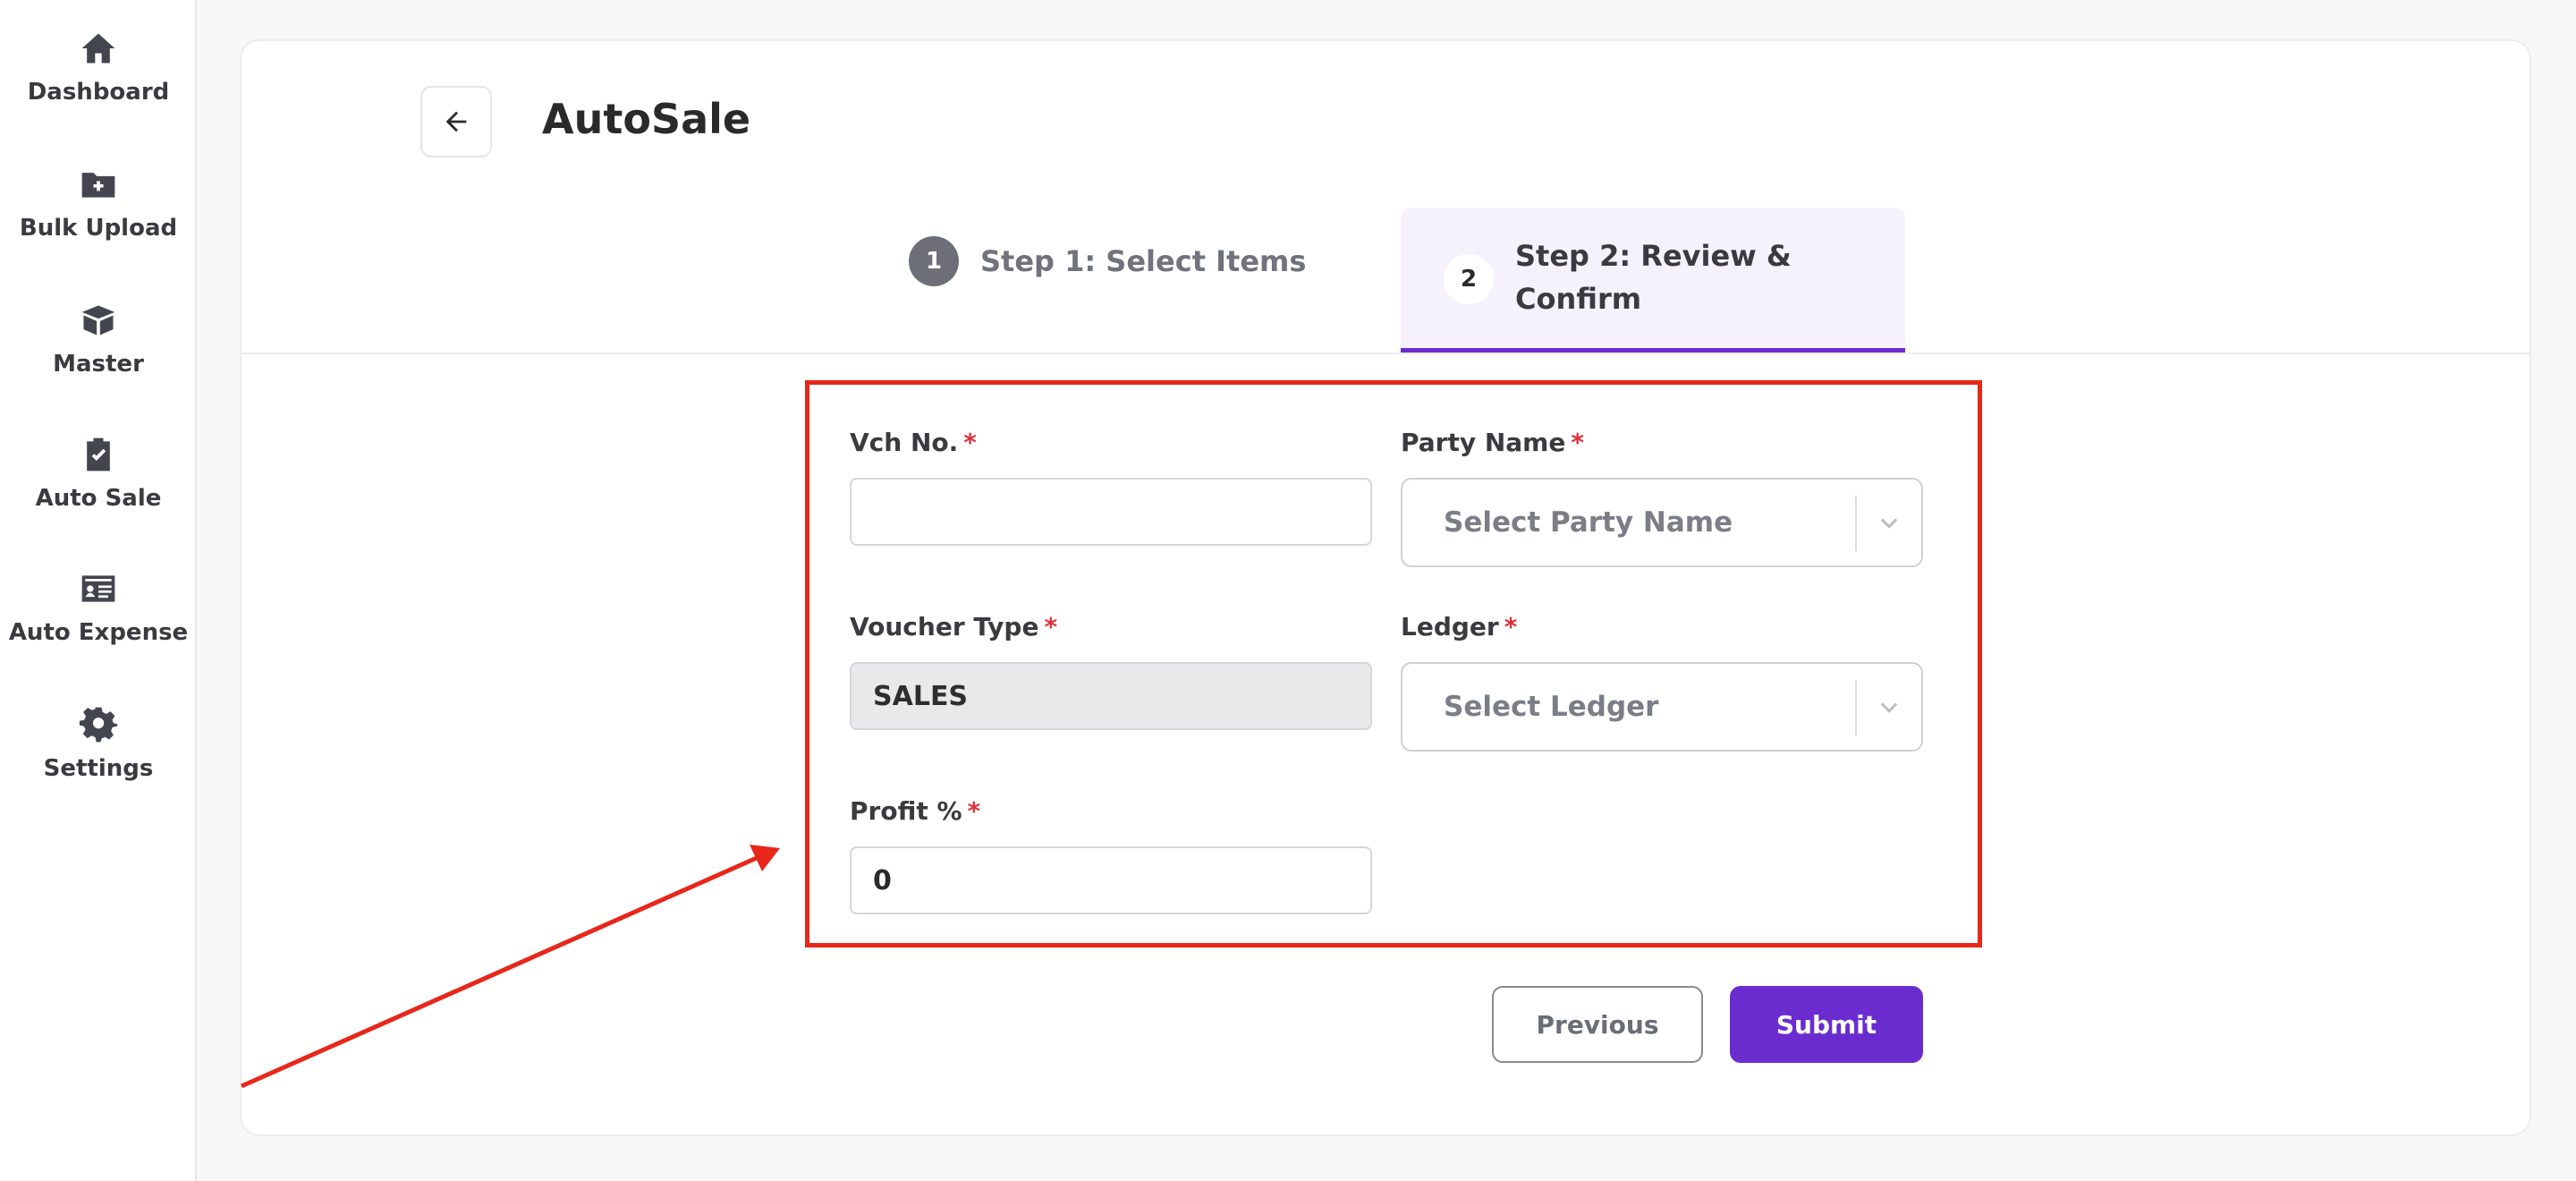 The height and width of the screenshot is (1181, 2576). What do you see at coordinates (98, 498) in the screenshot?
I see `sidebar-item-label: Auto Sale` at bounding box center [98, 498].